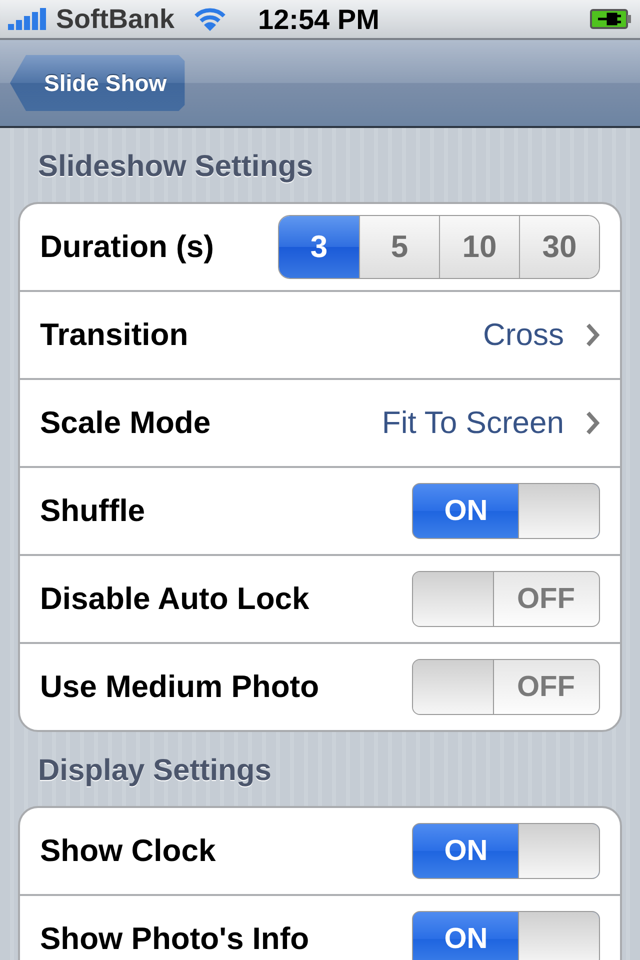  I want to click on setting-value: Fit To Screen, so click(473, 423).